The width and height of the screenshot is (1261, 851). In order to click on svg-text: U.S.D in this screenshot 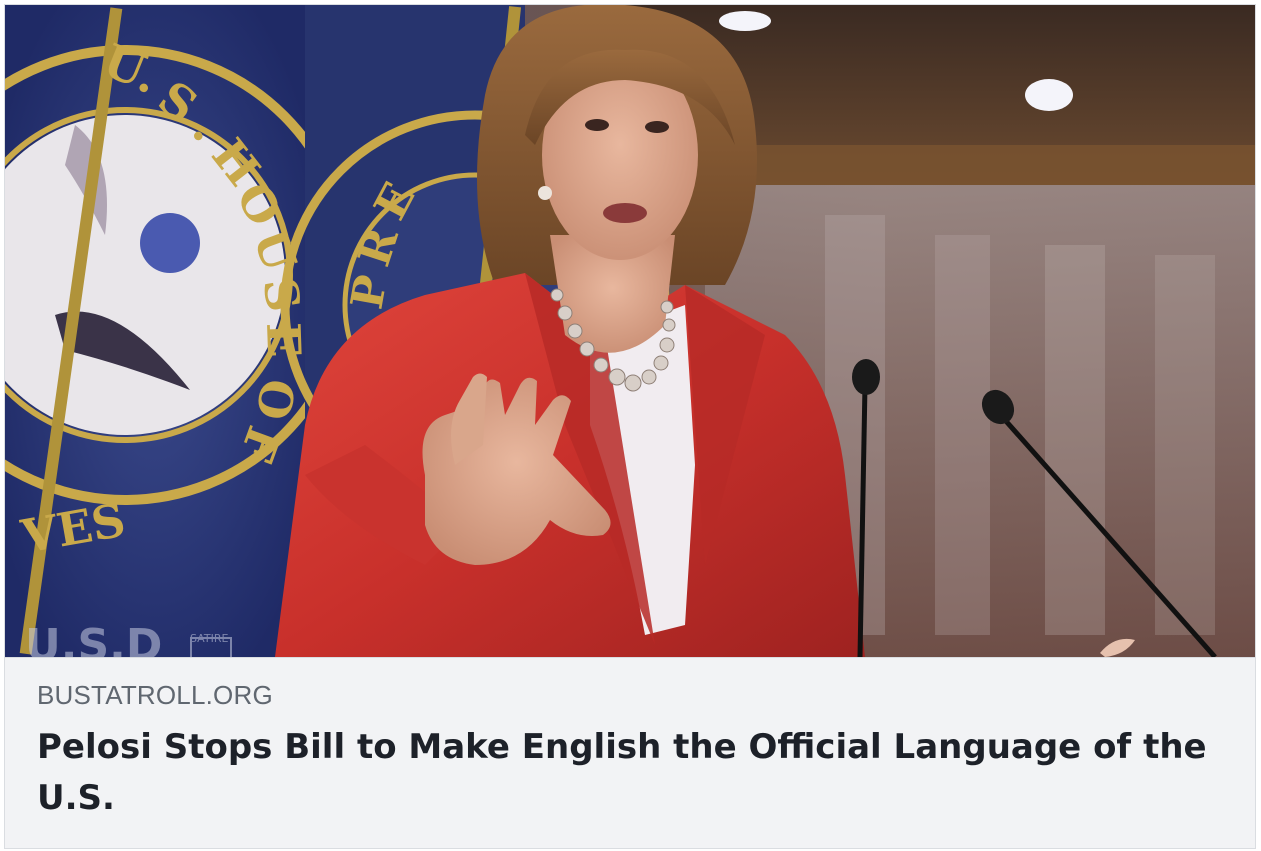, I will do `click(93, 638)`.